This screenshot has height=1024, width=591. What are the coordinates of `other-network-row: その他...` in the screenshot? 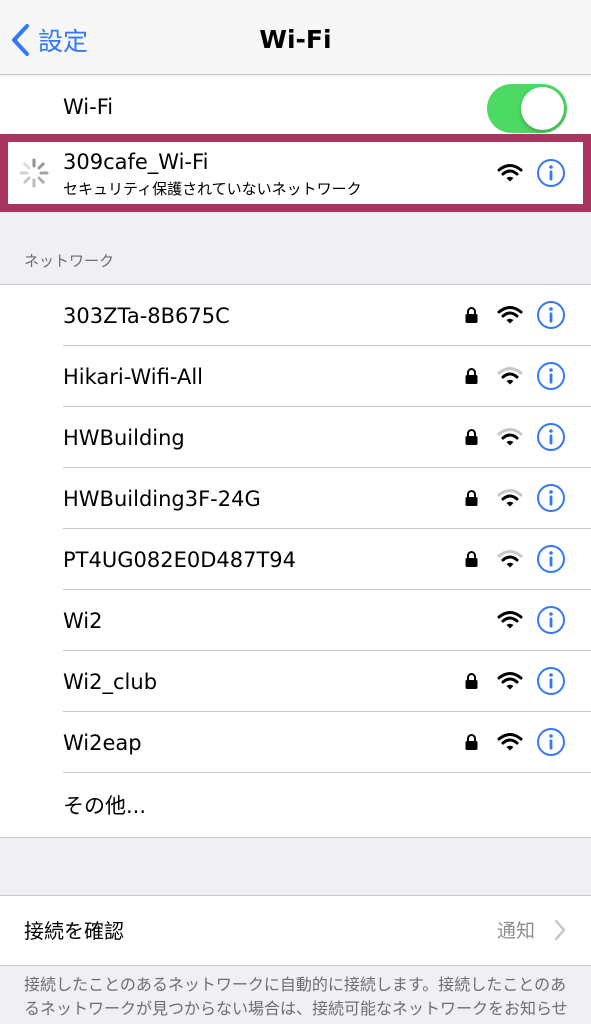 It's located at (295, 805).